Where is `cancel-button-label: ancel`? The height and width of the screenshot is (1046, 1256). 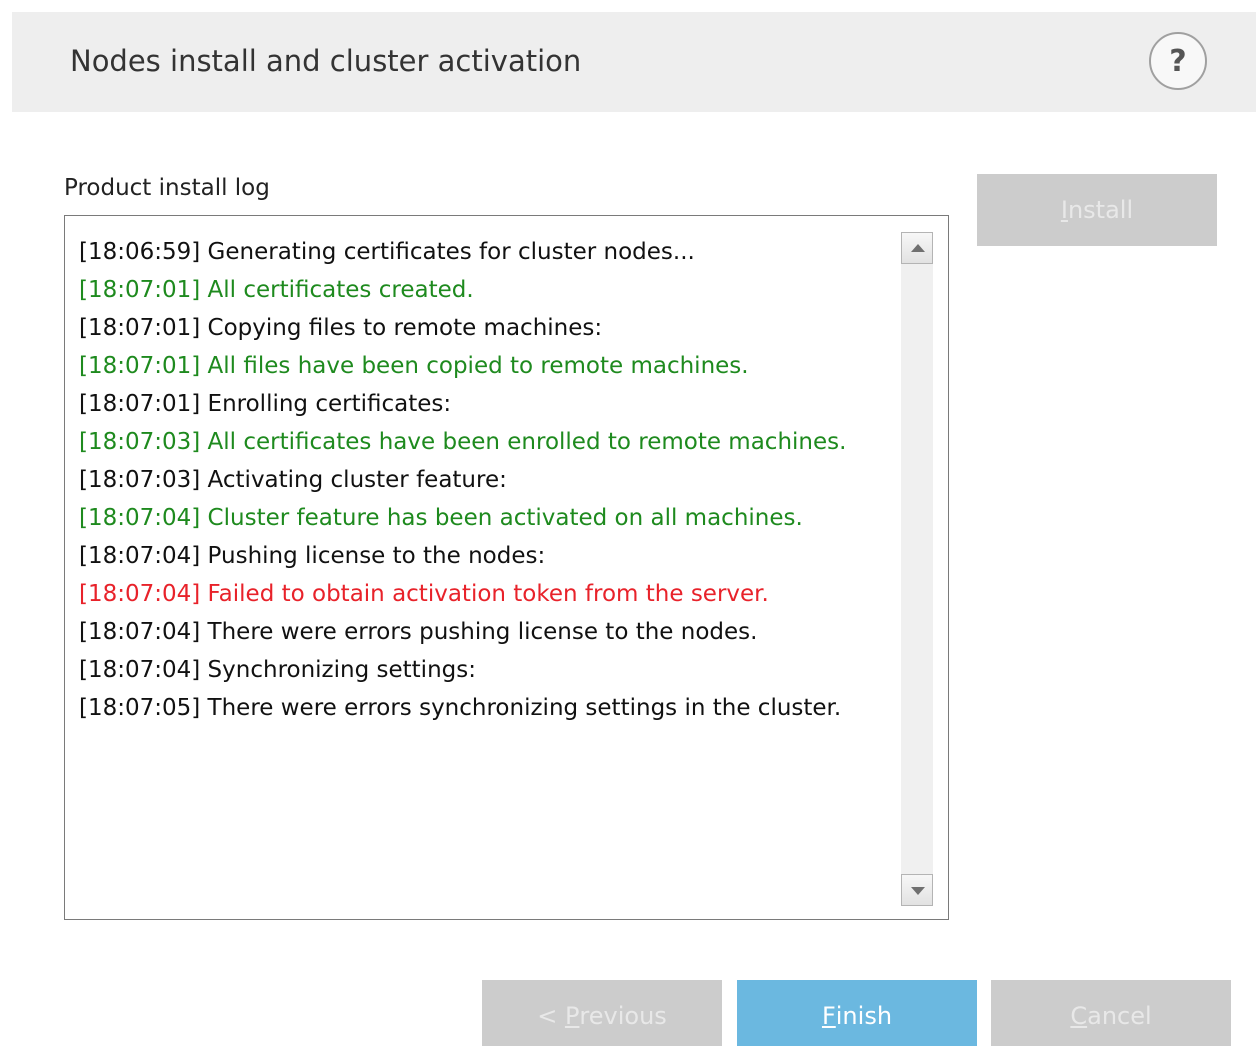
cancel-button-label: ancel is located at coordinates (1119, 1016).